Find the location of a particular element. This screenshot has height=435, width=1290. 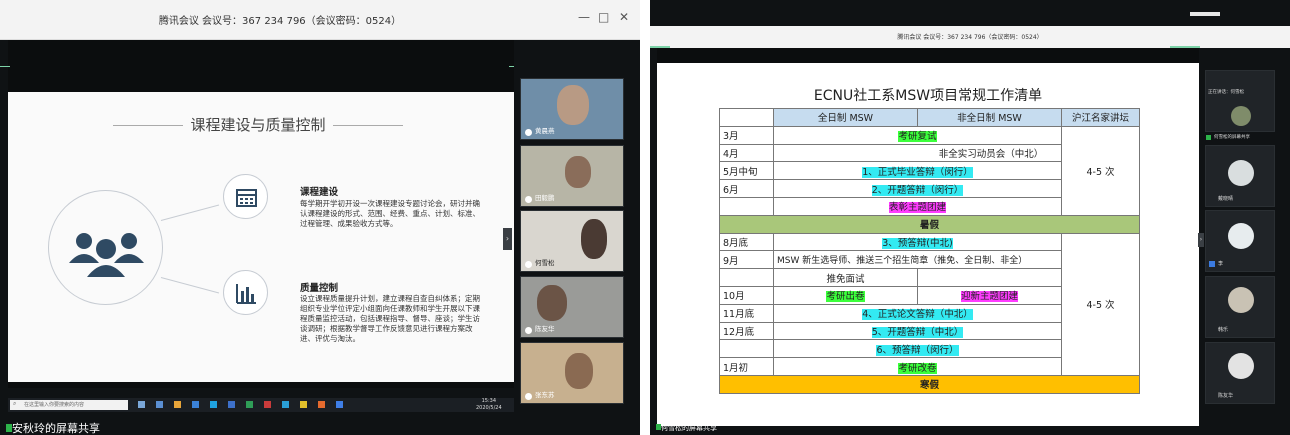

item-text: 1、正式毕业答辩（闵行） is located at coordinates (917, 172).